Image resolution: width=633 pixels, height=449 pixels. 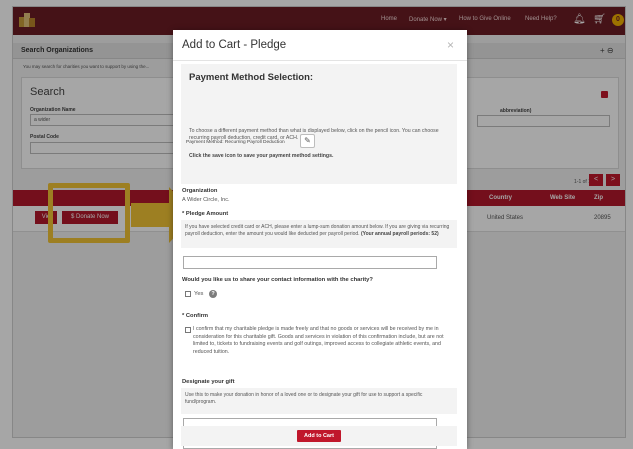 I want to click on organization-value: A Wider Circle, Inc., so click(x=206, y=200).